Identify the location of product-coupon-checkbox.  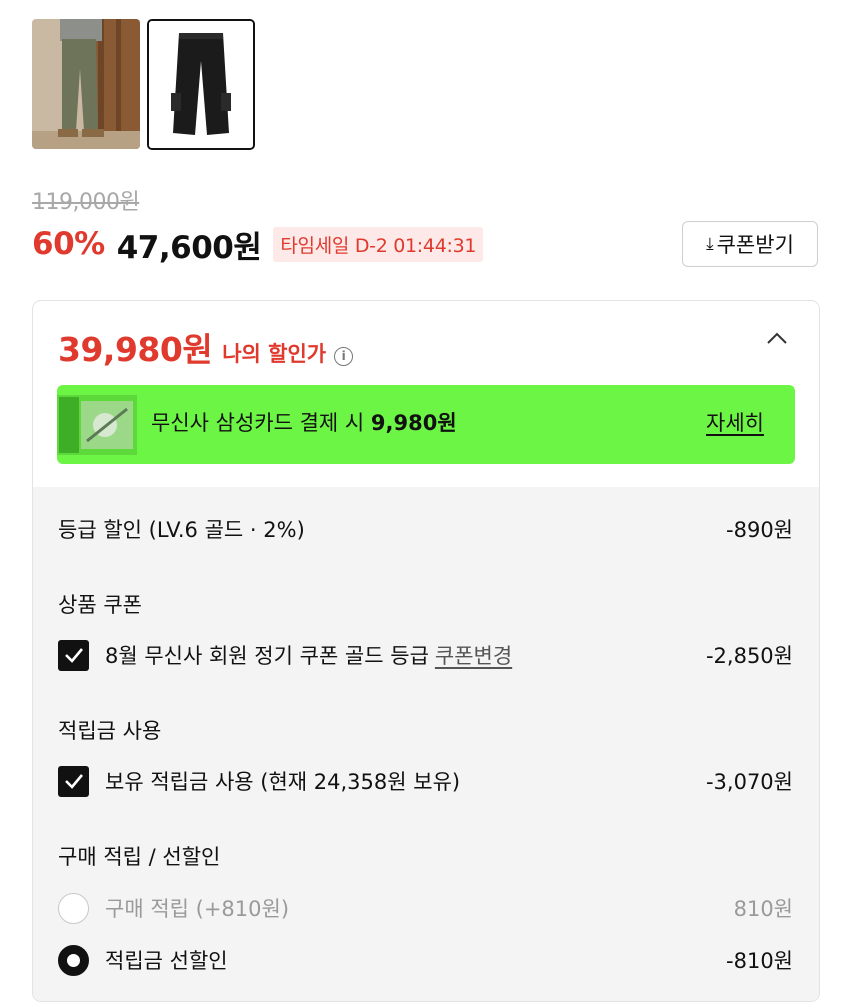
(73, 655).